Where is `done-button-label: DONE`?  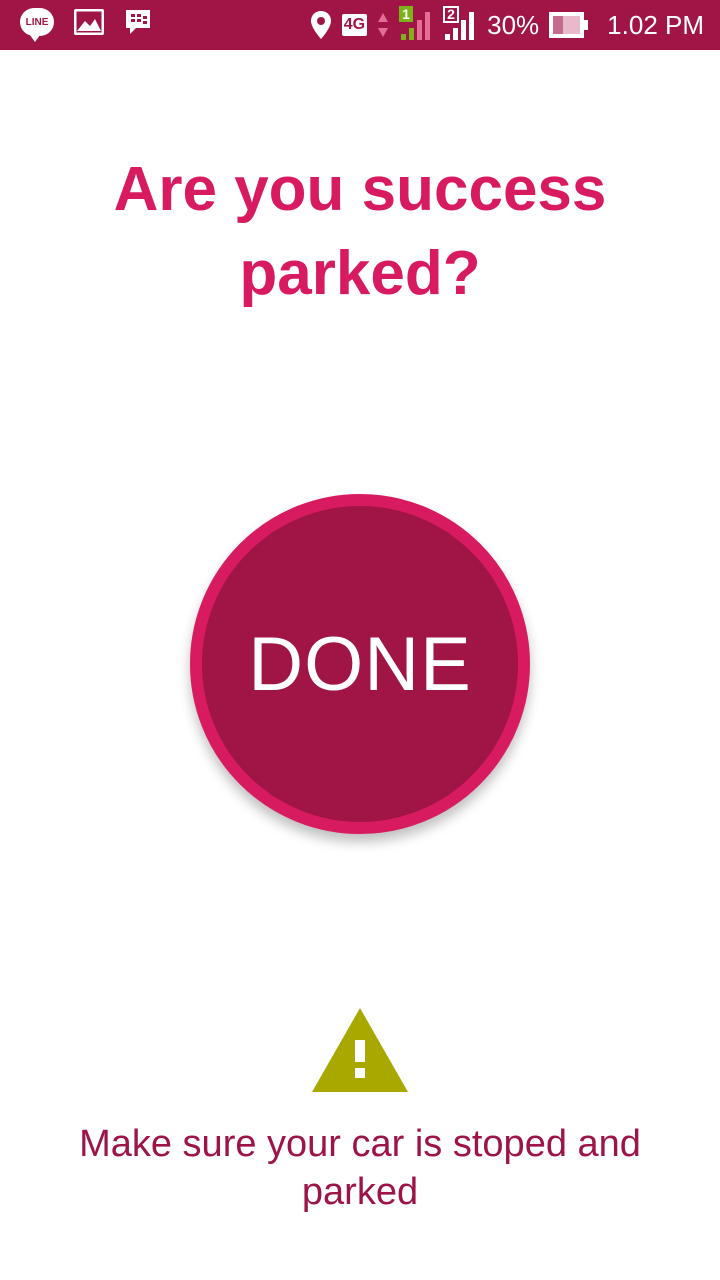
done-button-label: DONE is located at coordinates (360, 664).